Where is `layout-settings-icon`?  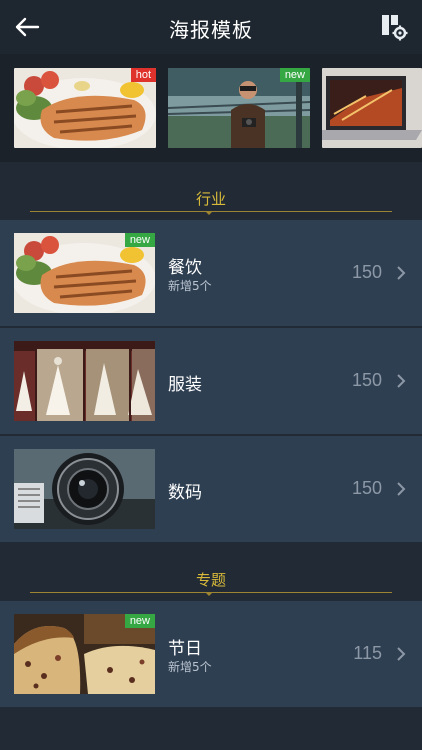 layout-settings-icon is located at coordinates (394, 27).